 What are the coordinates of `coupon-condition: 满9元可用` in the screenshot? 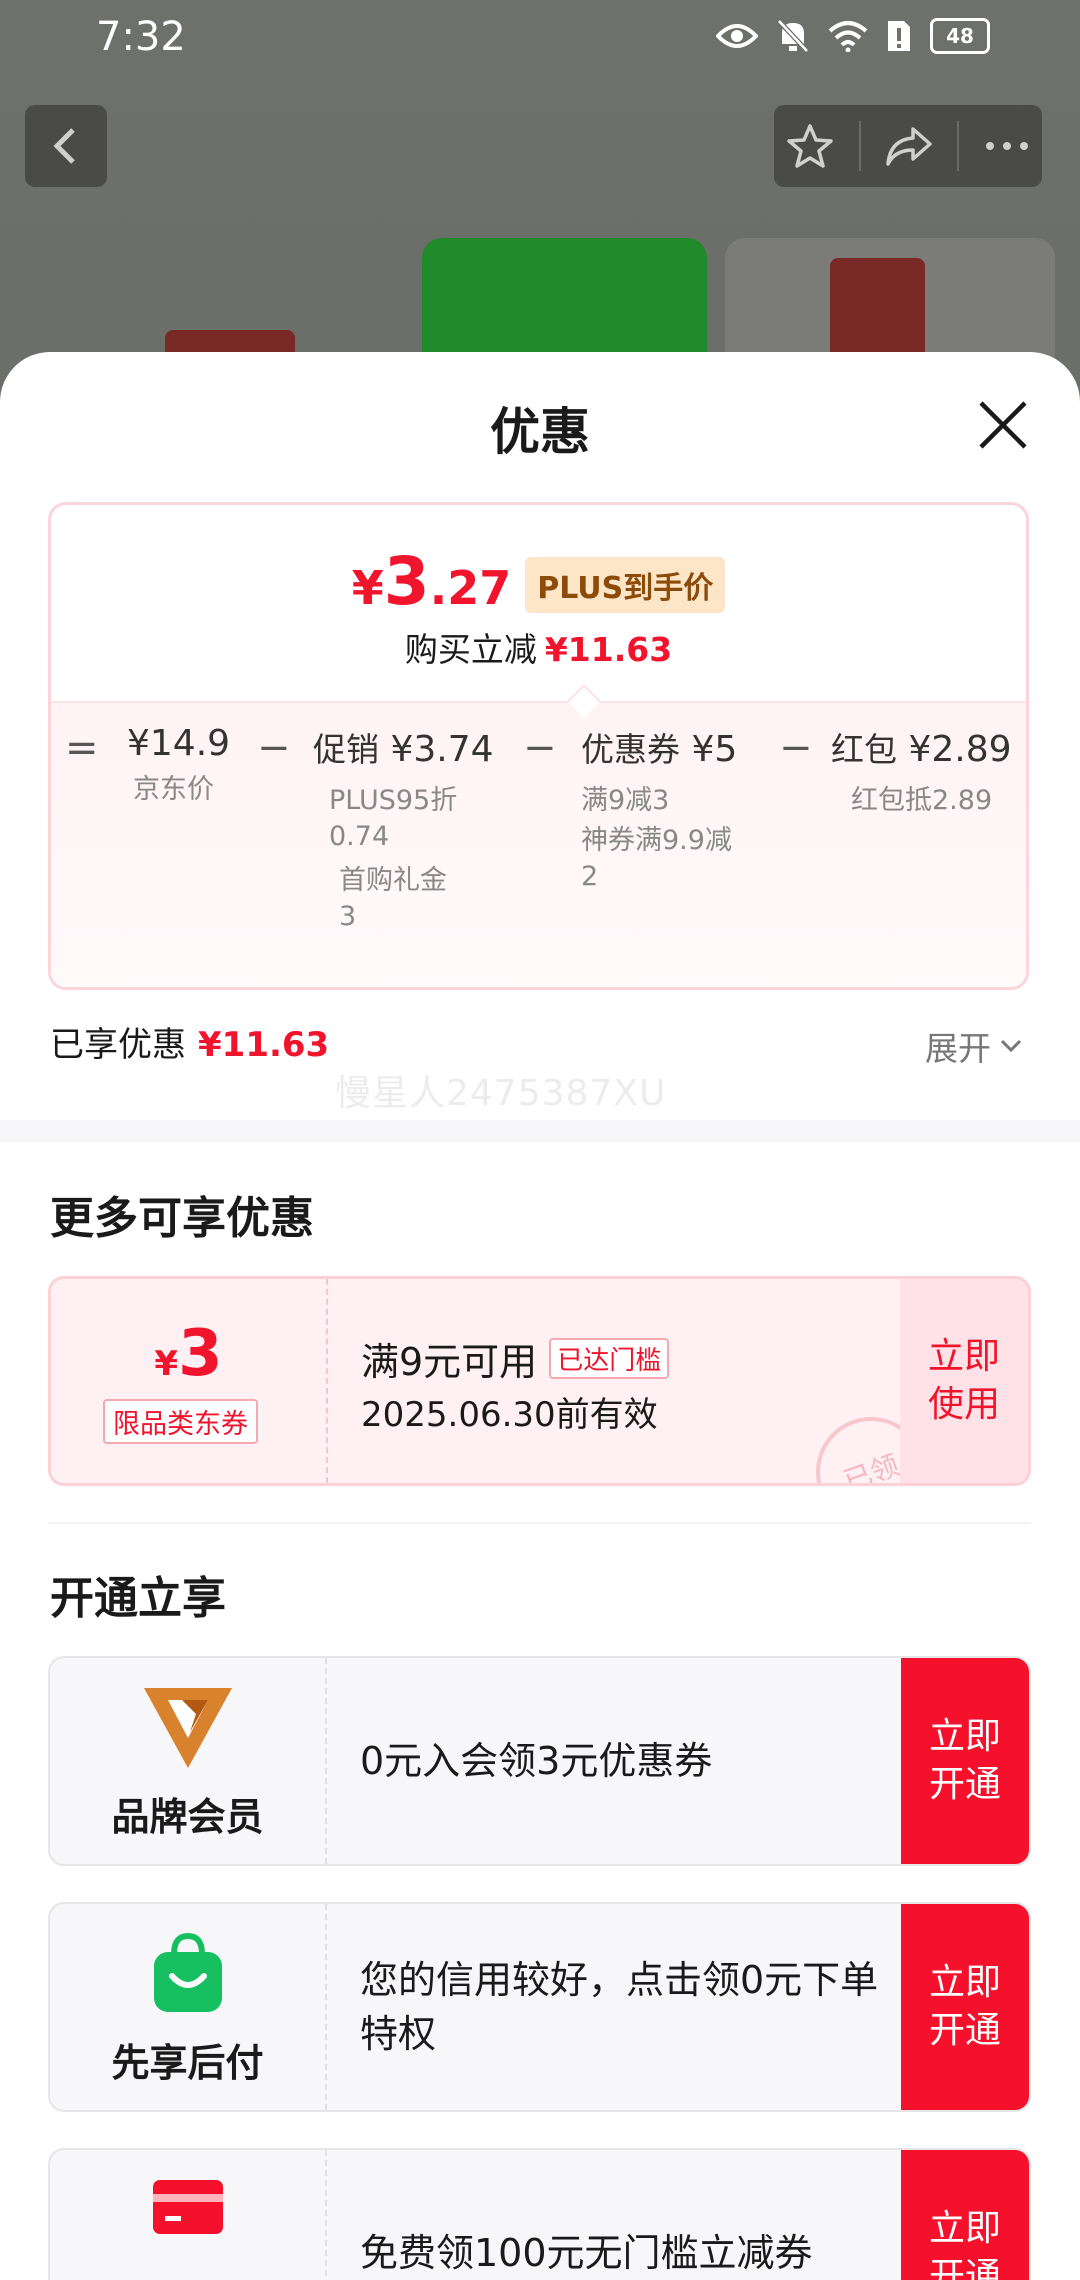 It's located at (449, 1362).